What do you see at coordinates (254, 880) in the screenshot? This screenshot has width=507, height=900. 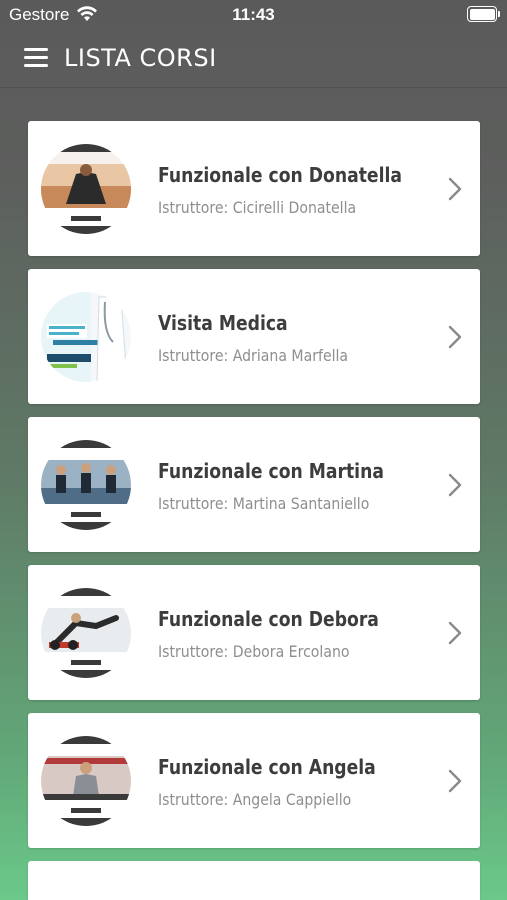 I see `course-card-partial` at bounding box center [254, 880].